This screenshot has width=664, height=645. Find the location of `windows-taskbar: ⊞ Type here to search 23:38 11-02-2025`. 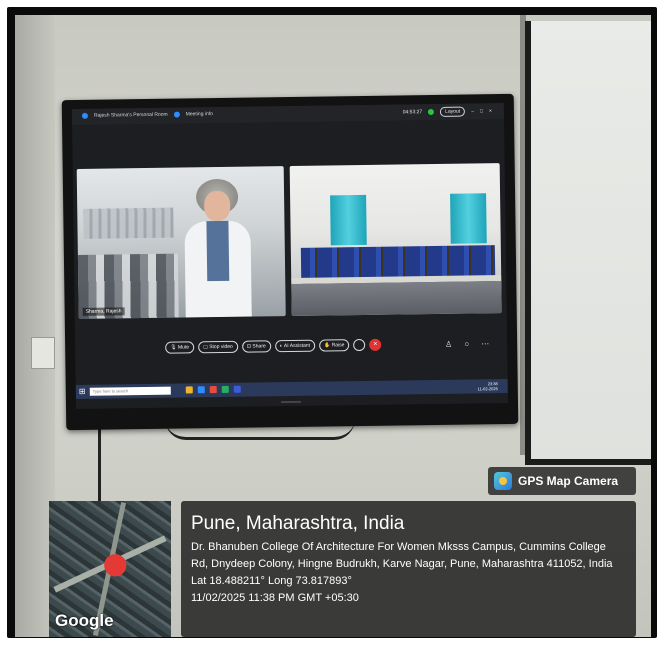

windows-taskbar: ⊞ Type here to search 23:38 11-02-2025 is located at coordinates (291, 389).